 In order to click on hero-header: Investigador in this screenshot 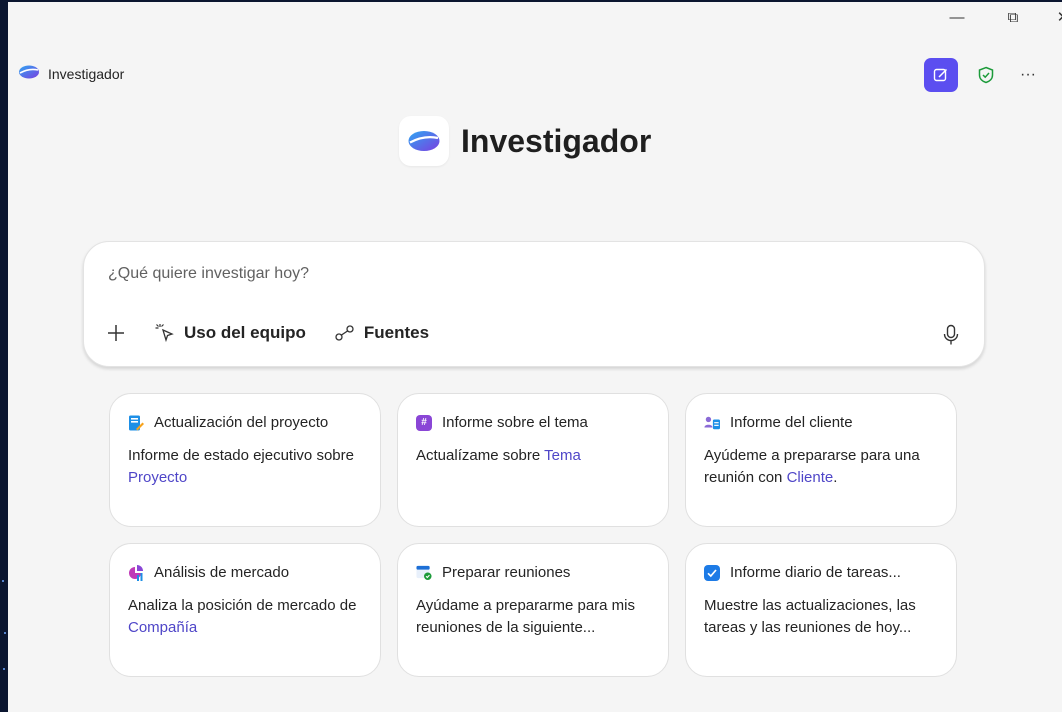, I will do `click(525, 141)`.